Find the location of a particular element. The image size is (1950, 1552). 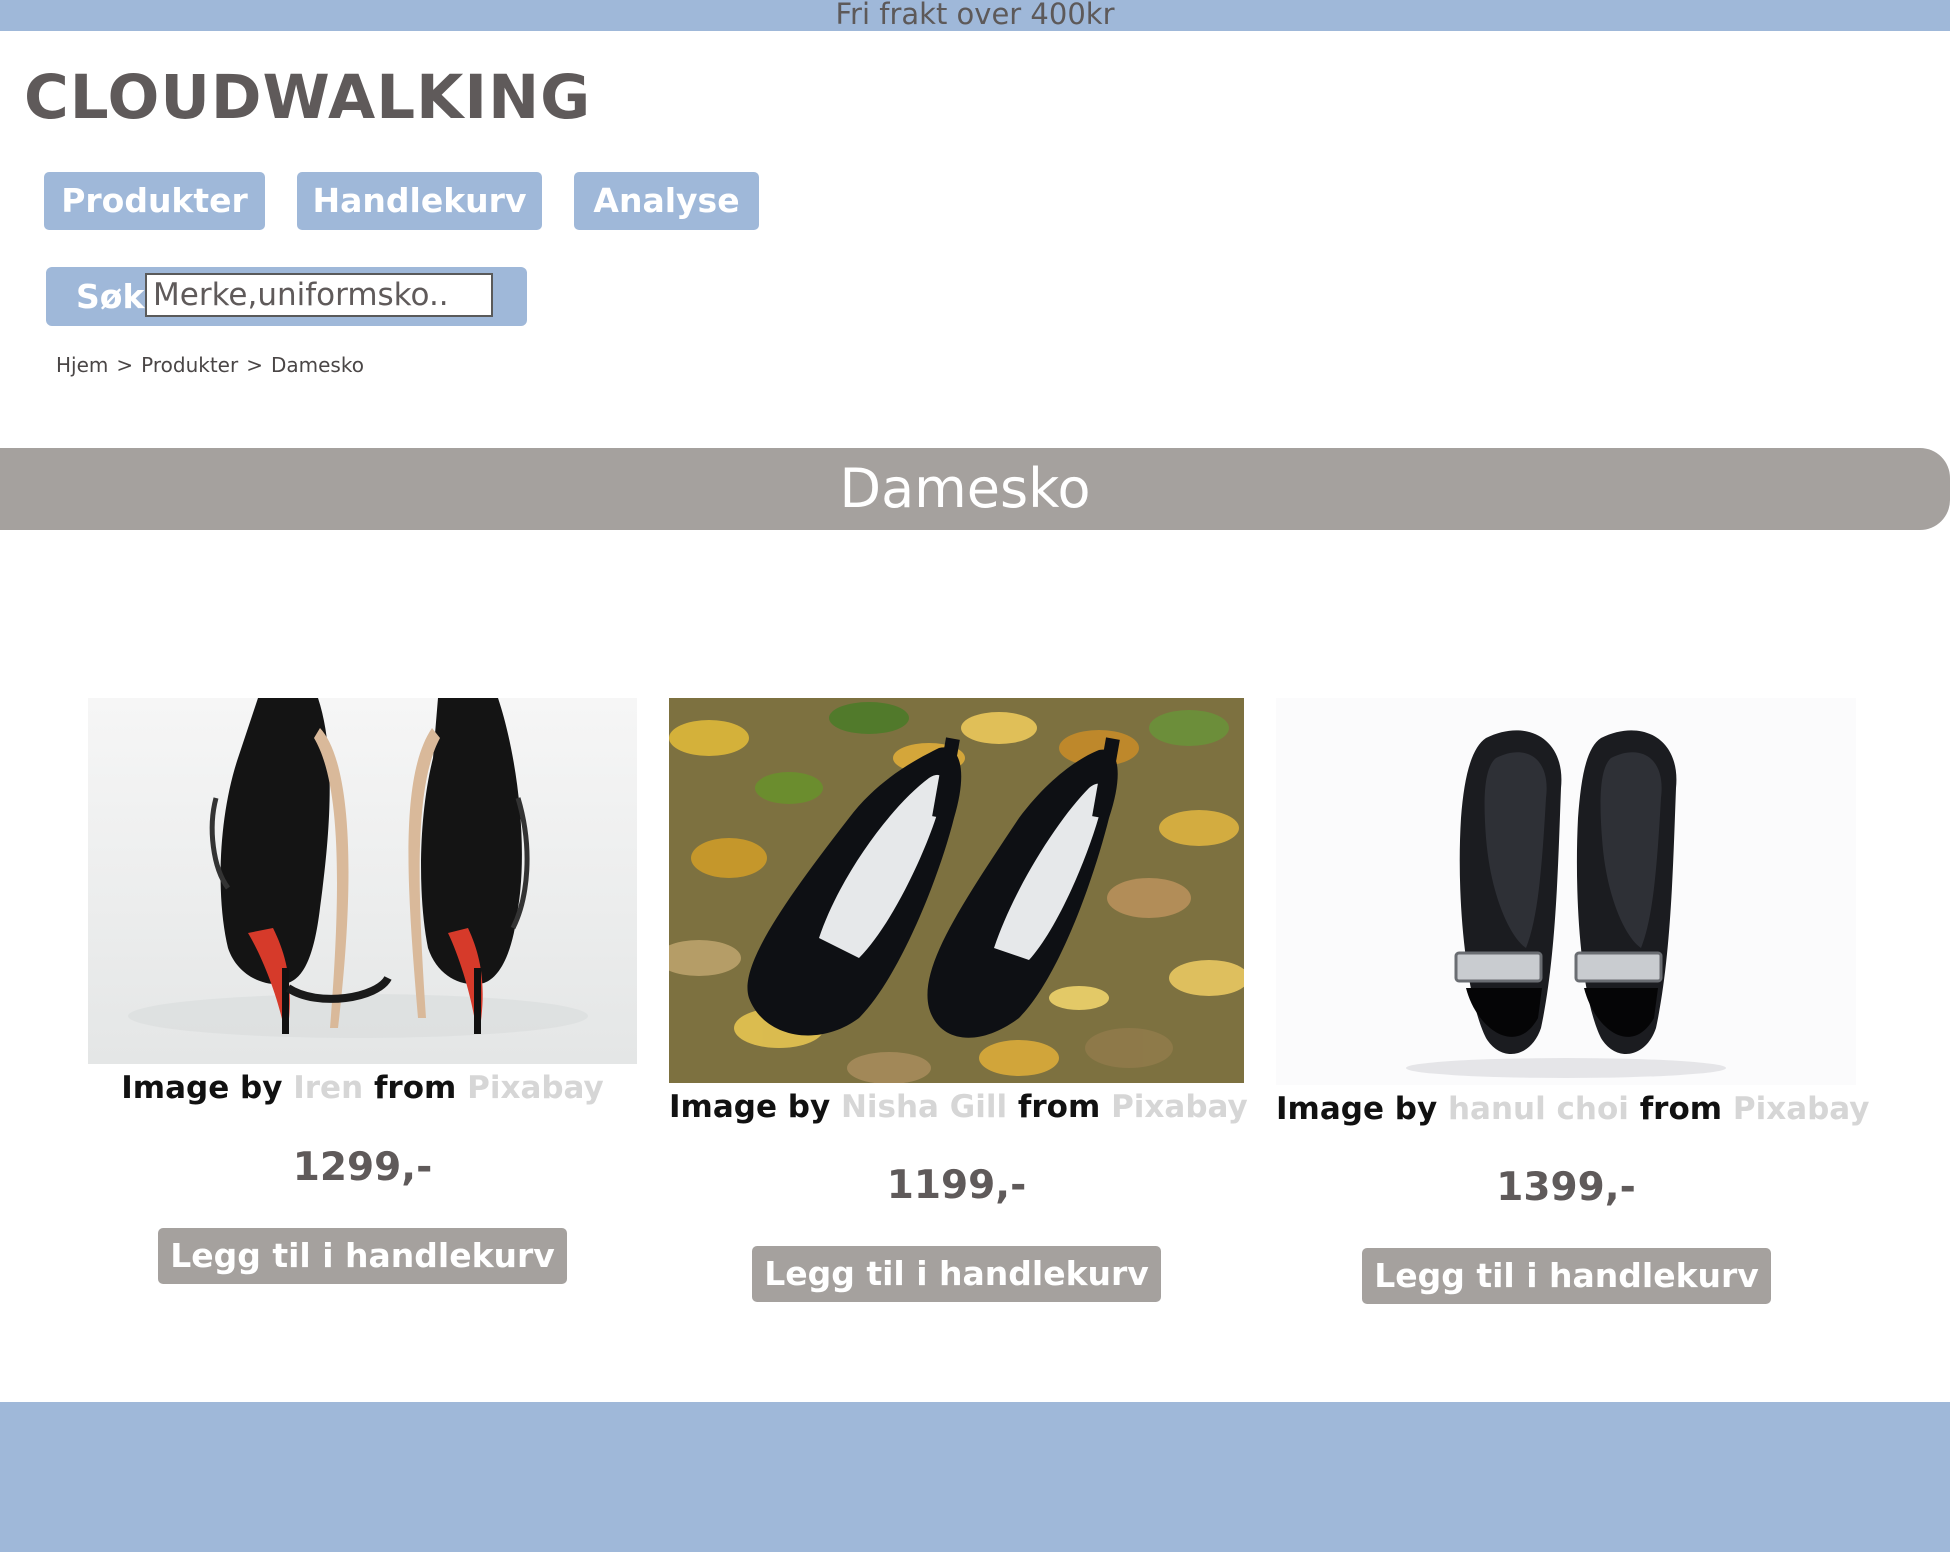

breadcrumb-products: Produkter is located at coordinates (189, 365).